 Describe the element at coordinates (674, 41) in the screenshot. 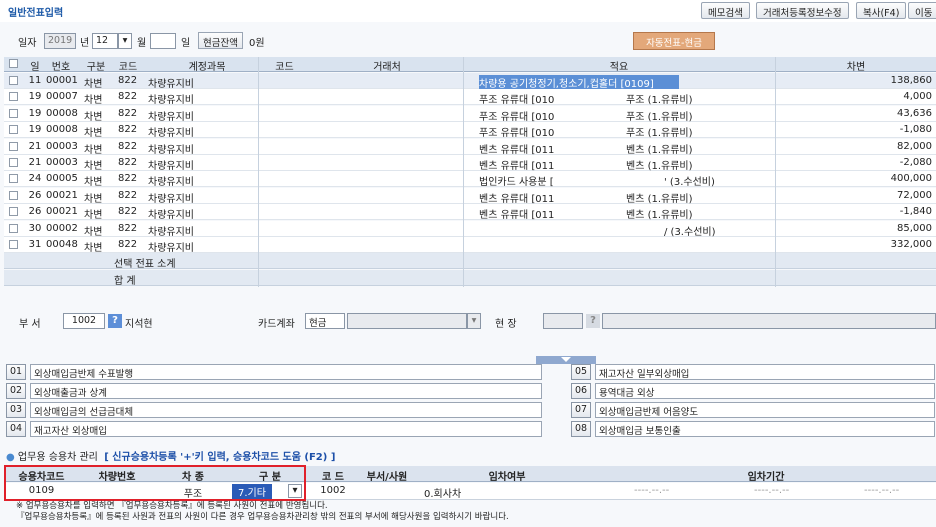

I see `auto-voucher-cash-button: 자동전표-현금` at that location.